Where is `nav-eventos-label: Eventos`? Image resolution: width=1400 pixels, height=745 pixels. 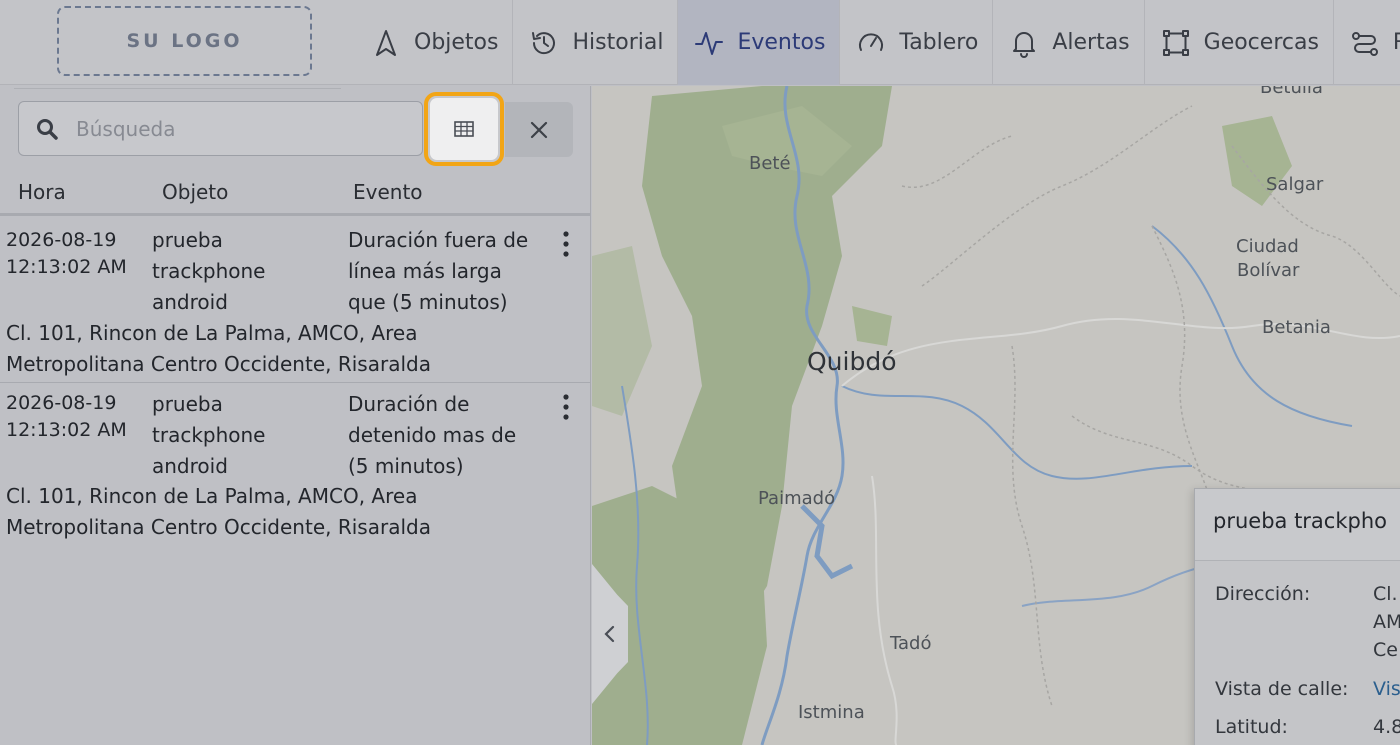
nav-eventos-label: Eventos is located at coordinates (781, 42).